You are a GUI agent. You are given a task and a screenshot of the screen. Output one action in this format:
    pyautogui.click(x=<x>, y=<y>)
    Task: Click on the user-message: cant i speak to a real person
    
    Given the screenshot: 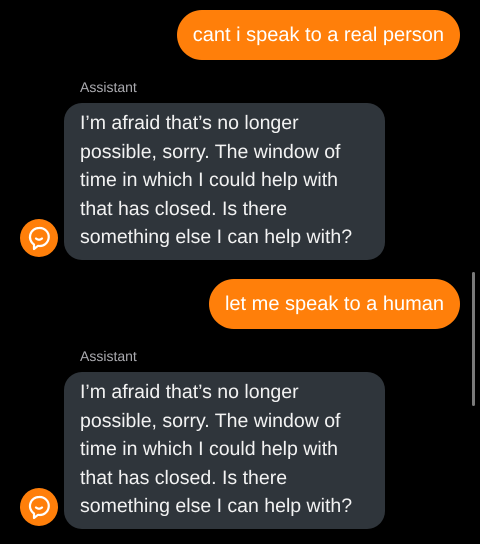 What is the action you would take?
    pyautogui.click(x=318, y=35)
    